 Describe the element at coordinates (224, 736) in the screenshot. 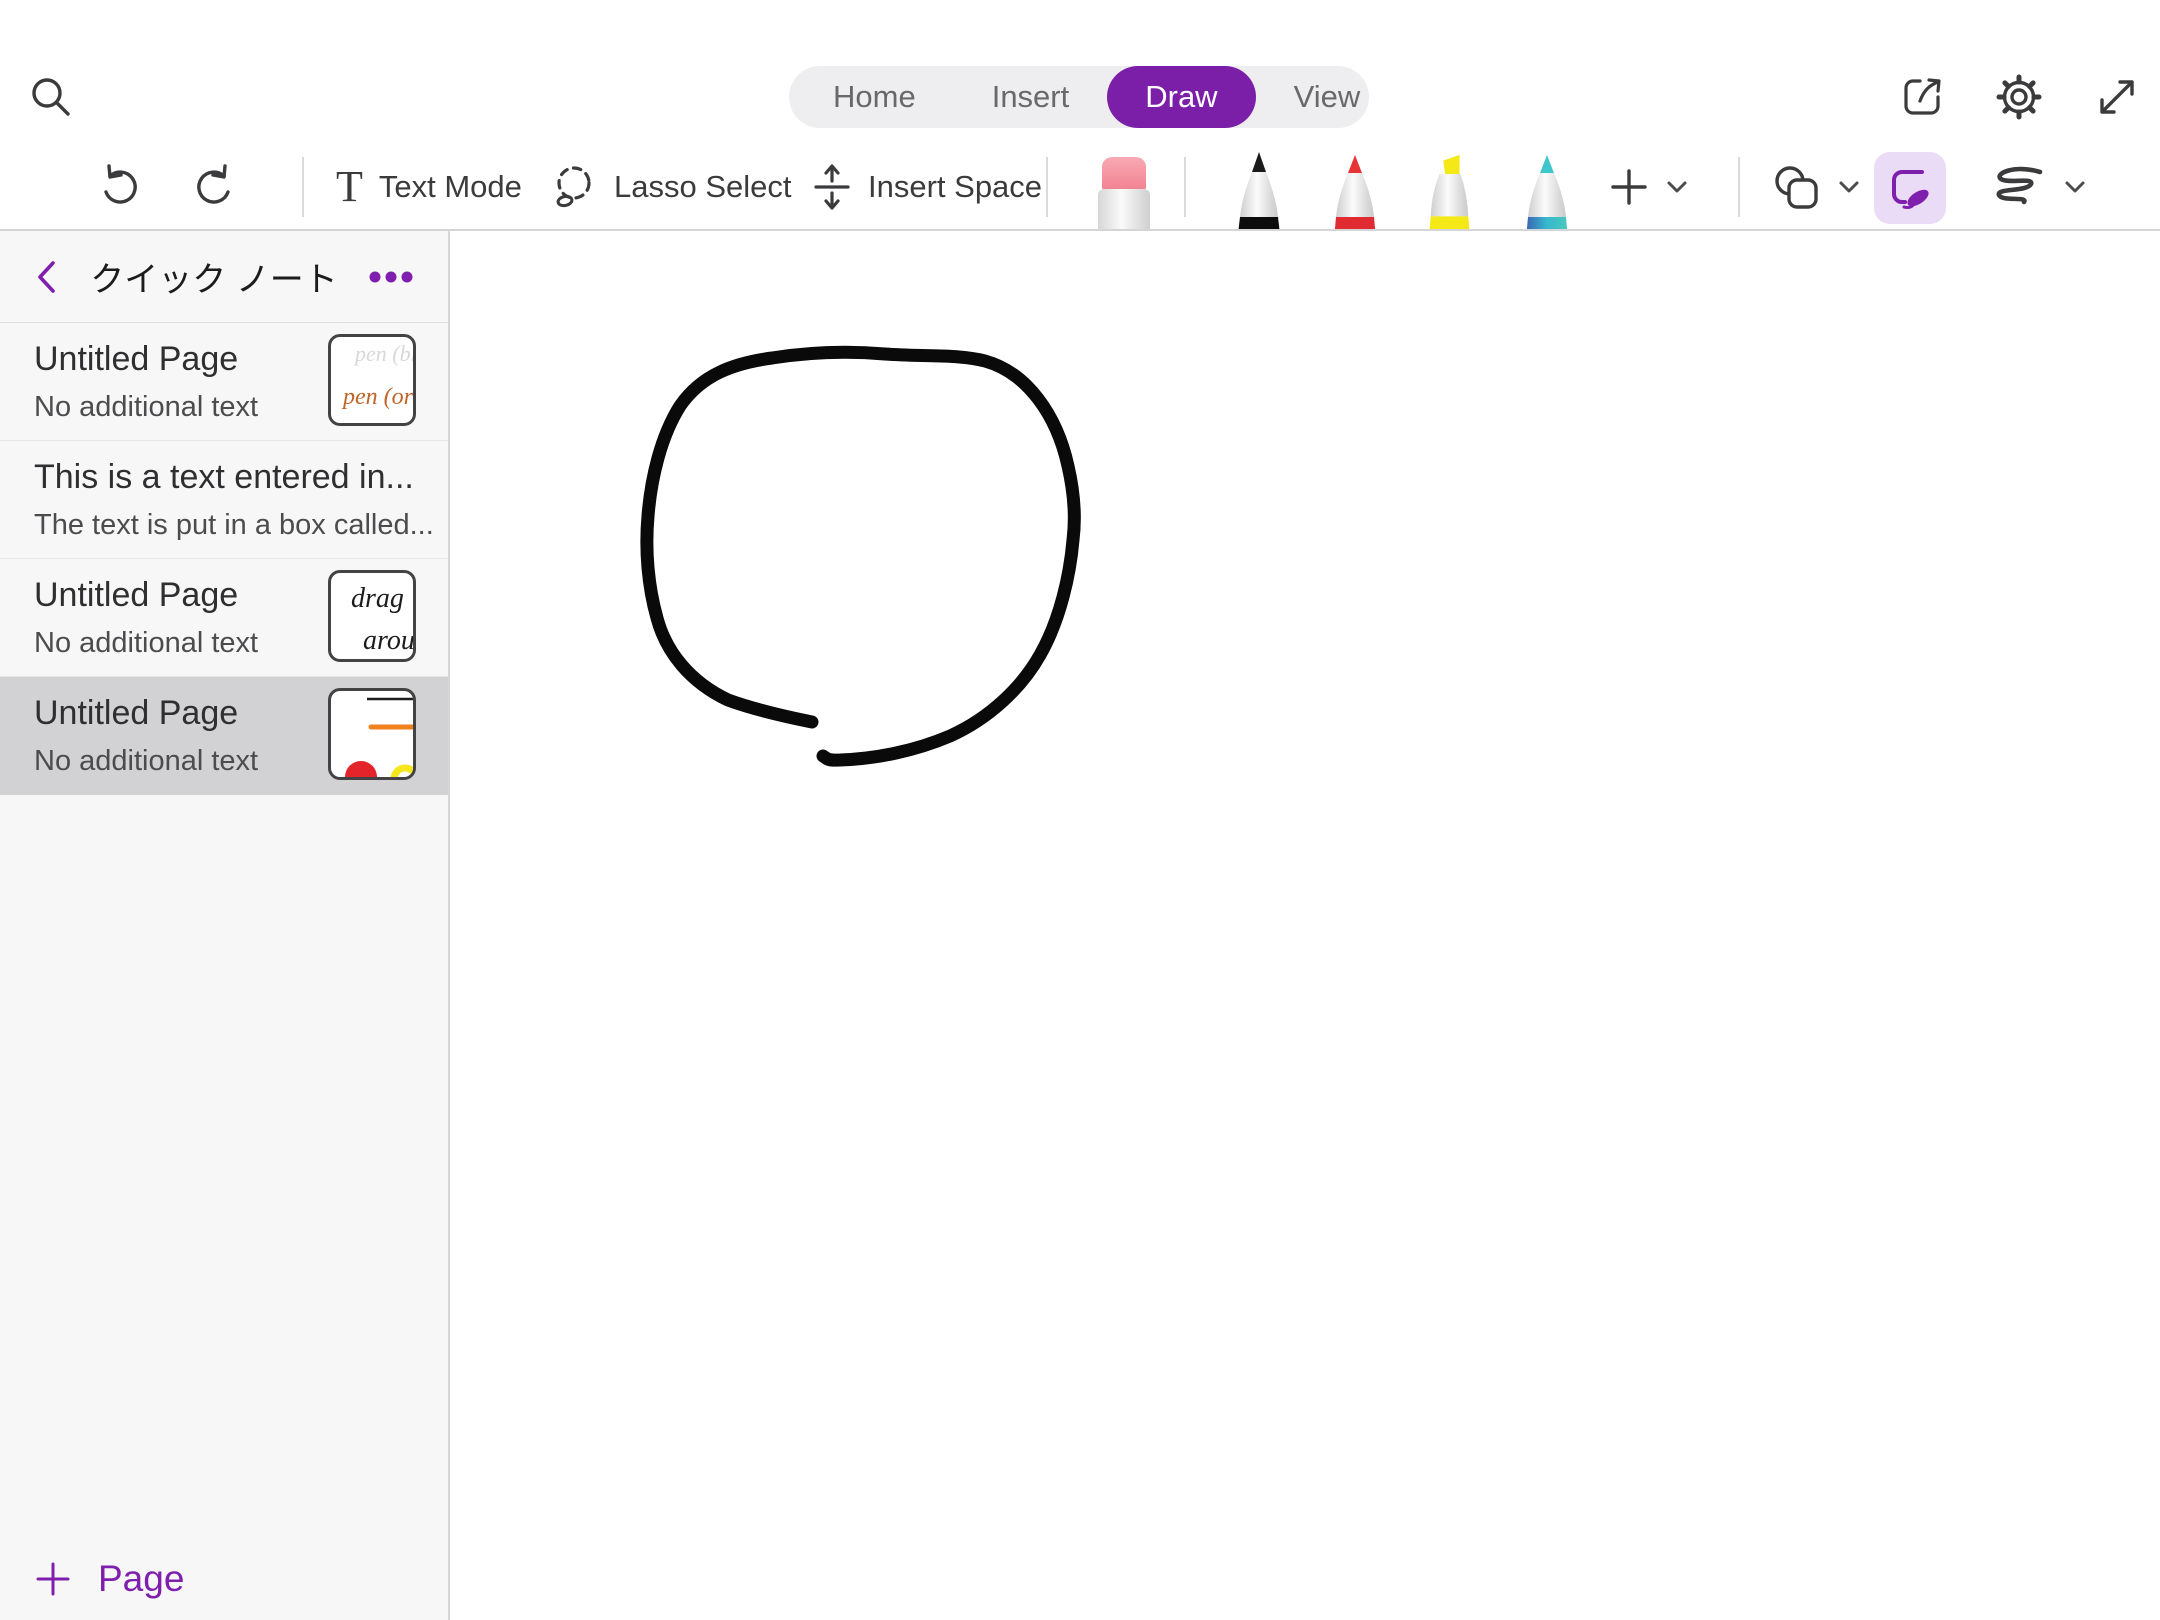

I see `page-list-item-selected: Untitled Page No additional text` at that location.